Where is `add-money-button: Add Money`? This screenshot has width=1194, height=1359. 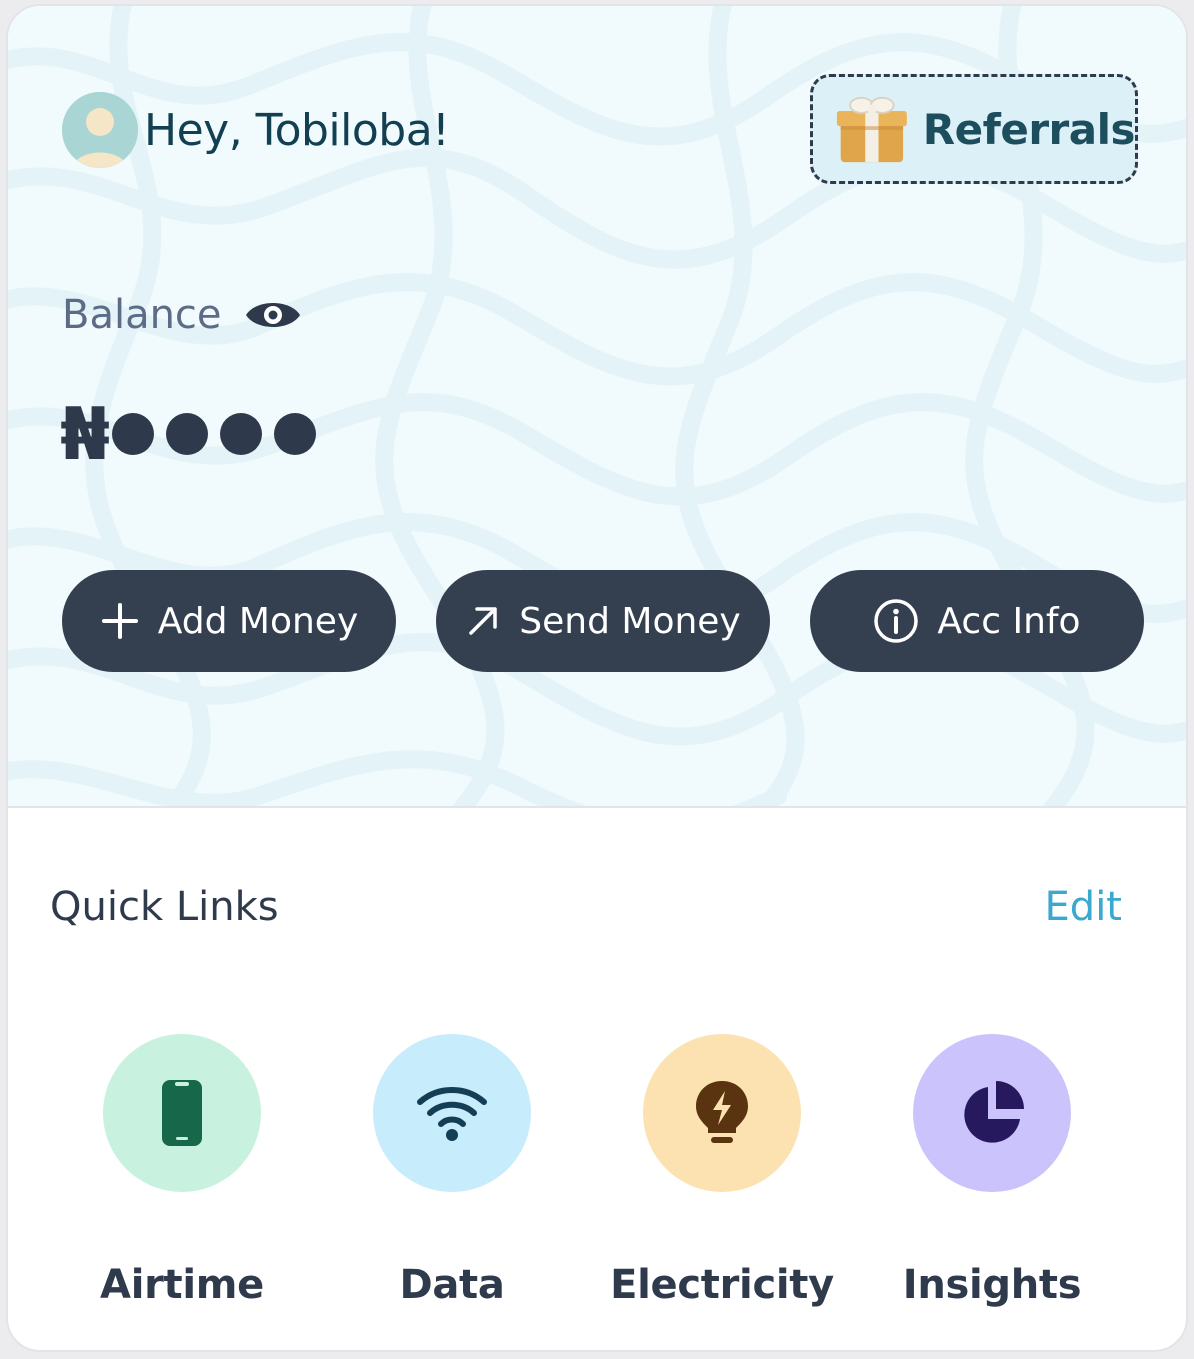 add-money-button: Add Money is located at coordinates (229, 621).